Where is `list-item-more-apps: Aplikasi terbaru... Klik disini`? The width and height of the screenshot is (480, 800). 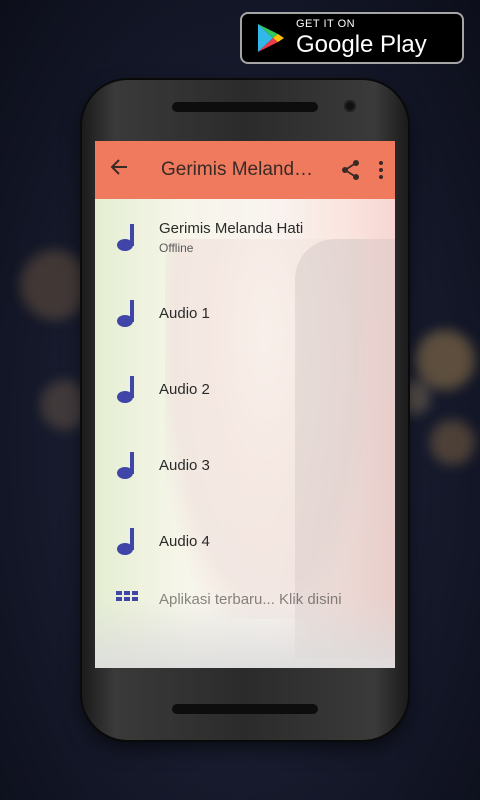
list-item-more-apps: Aplikasi terbaru... Klik disini is located at coordinates (245, 605).